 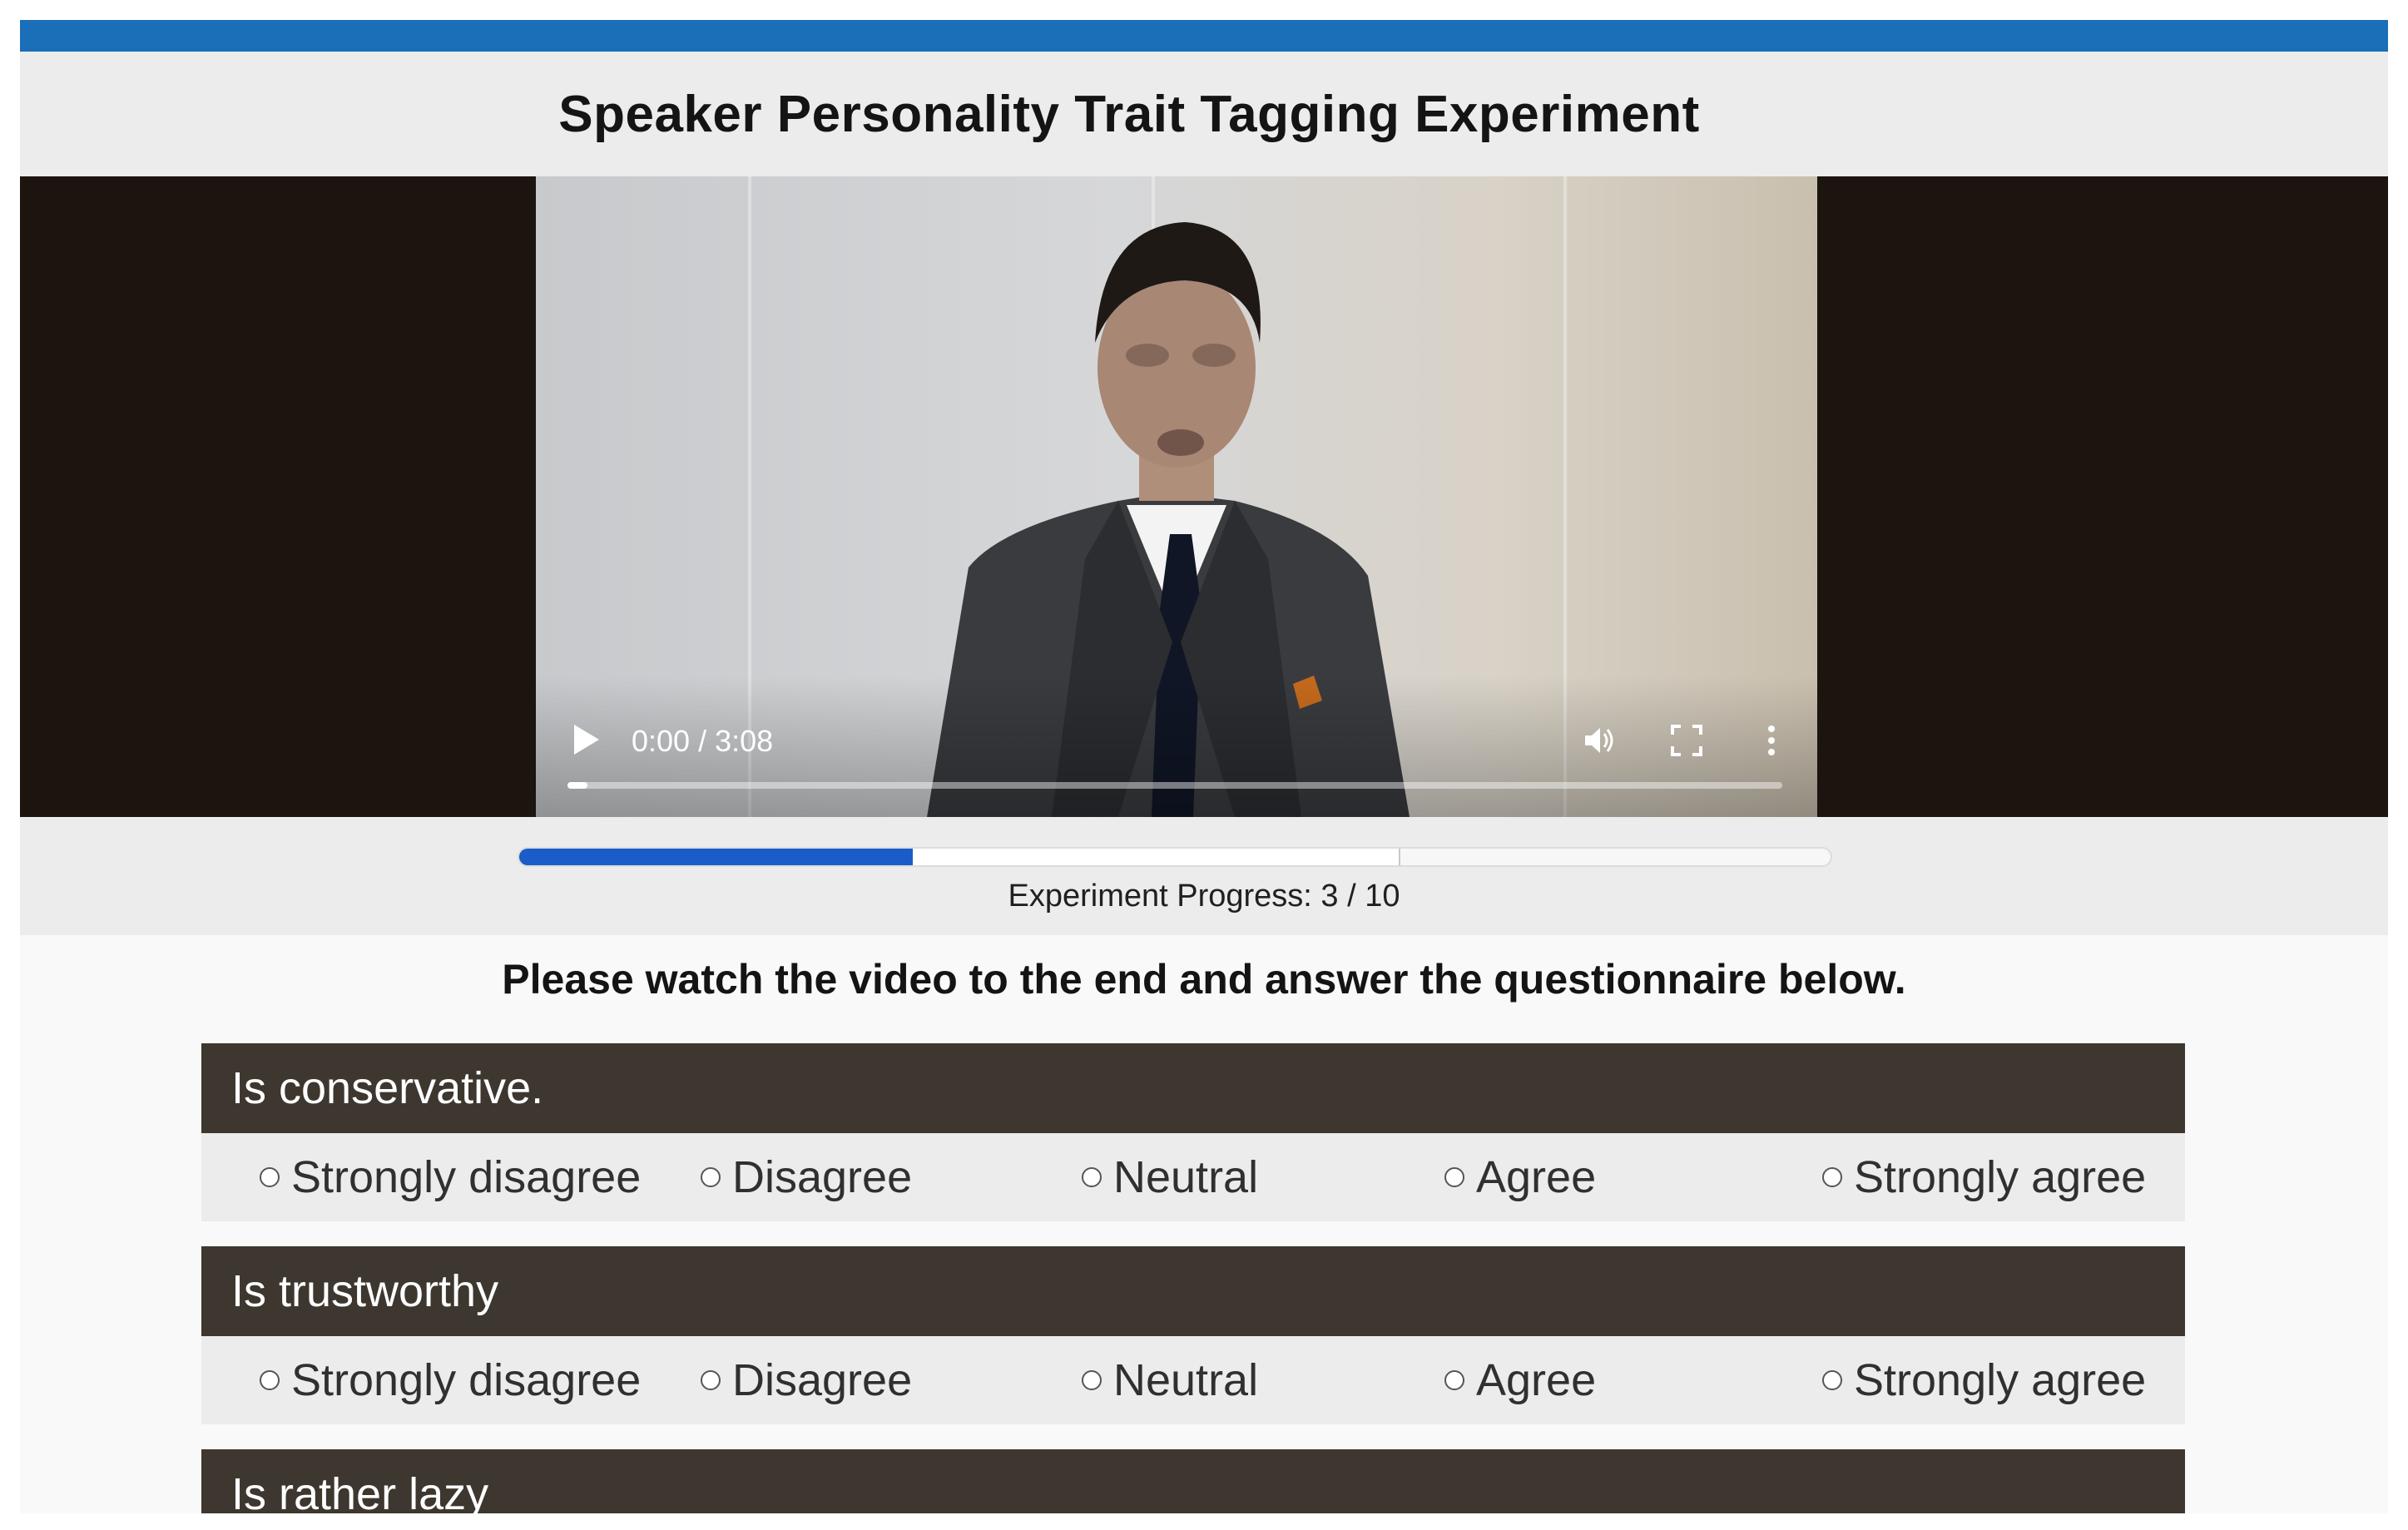 I want to click on question-title: Is rather lazy, so click(x=1193, y=1481).